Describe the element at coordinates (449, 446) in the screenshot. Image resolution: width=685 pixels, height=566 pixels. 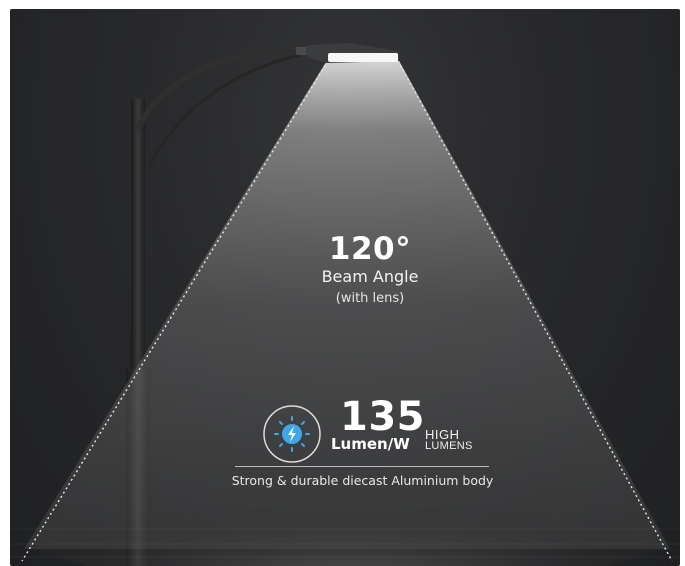
I see `high-lumens-badge-bottom: LUMENS` at that location.